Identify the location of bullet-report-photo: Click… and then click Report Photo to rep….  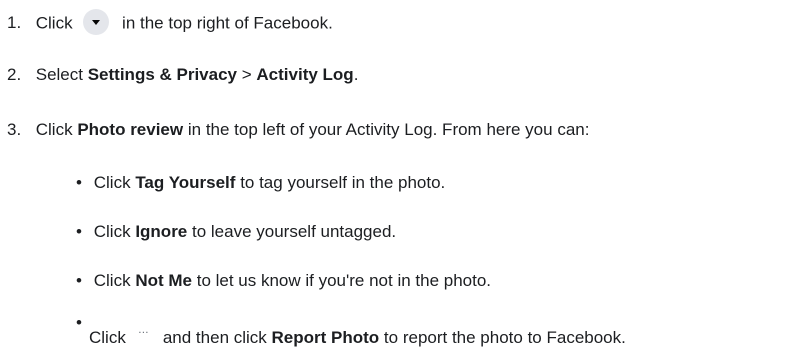
(357, 336).